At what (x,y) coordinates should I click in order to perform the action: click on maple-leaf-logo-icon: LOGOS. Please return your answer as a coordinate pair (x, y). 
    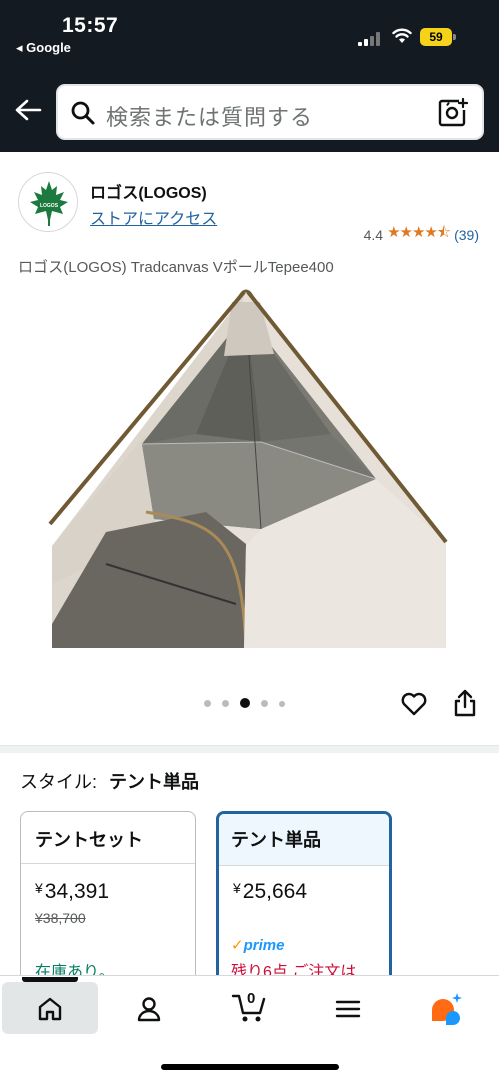
    Looking at the image, I should click on (49, 203).